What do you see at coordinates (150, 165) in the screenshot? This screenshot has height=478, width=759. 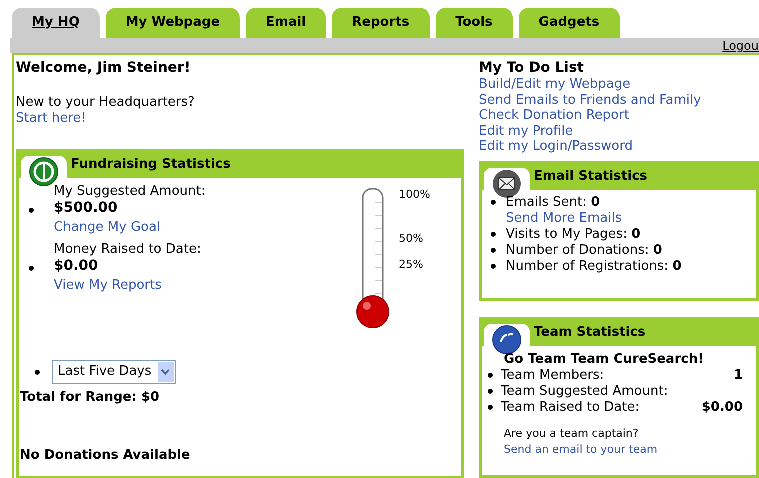 I see `panel-title: Fundraising Statistics` at bounding box center [150, 165].